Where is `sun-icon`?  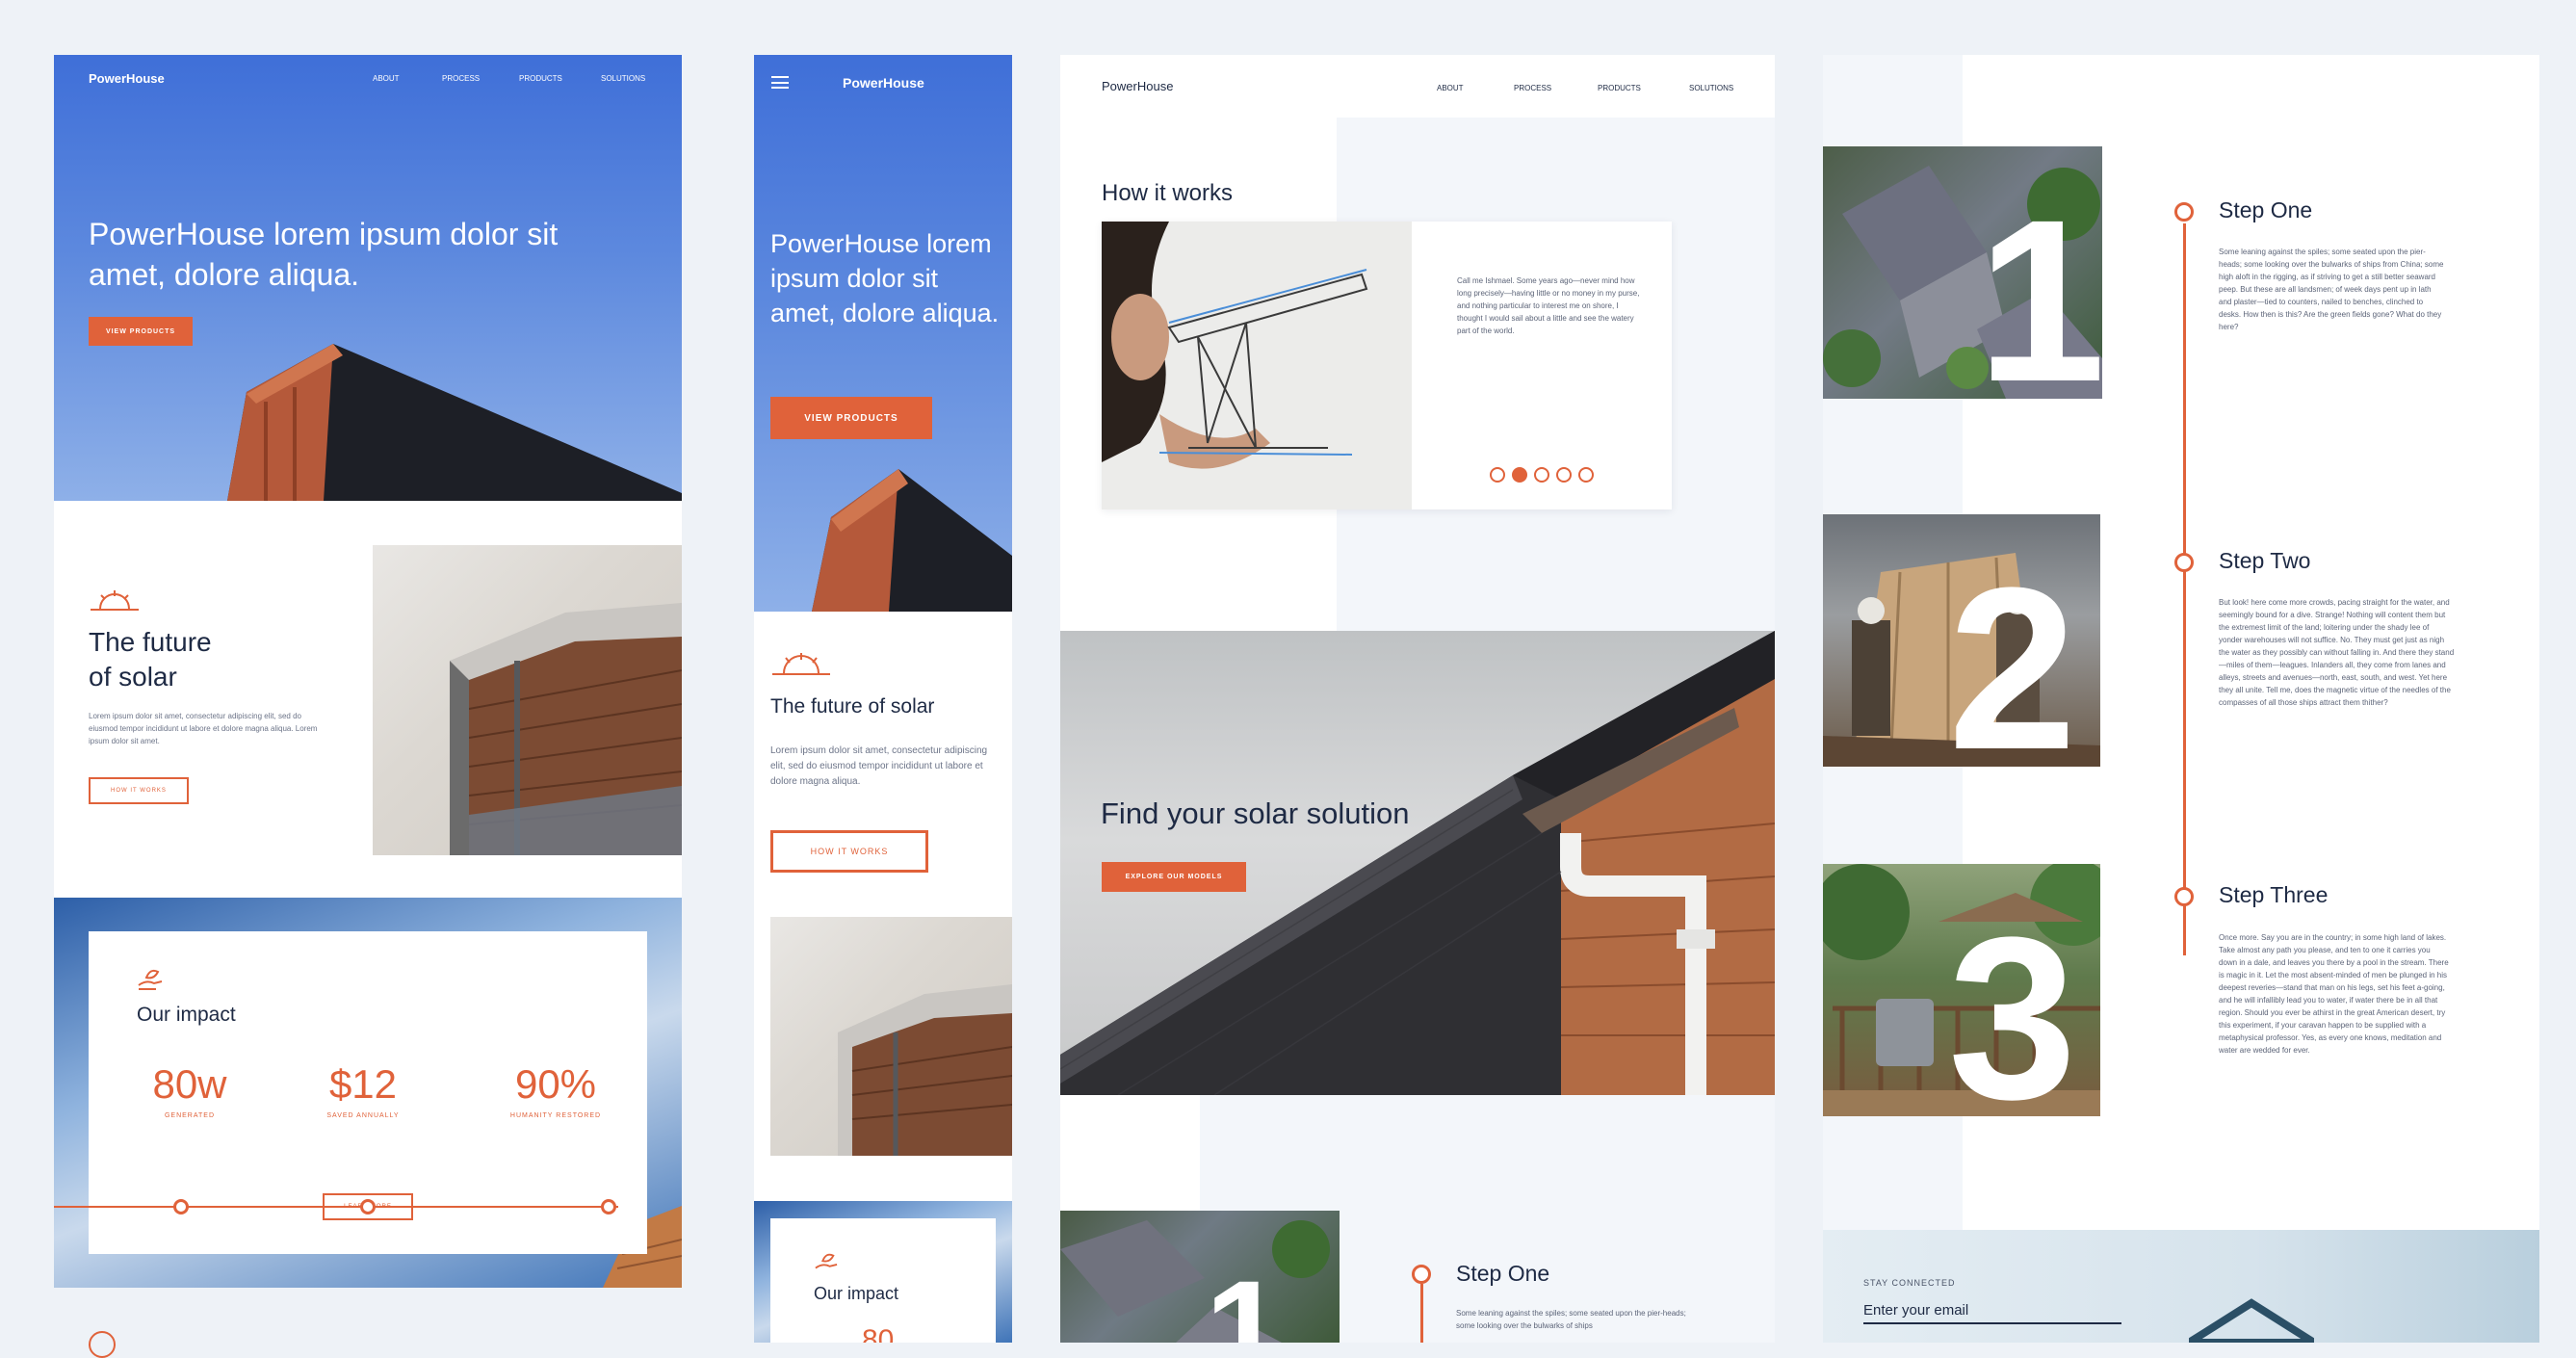 sun-icon is located at coordinates (115, 600).